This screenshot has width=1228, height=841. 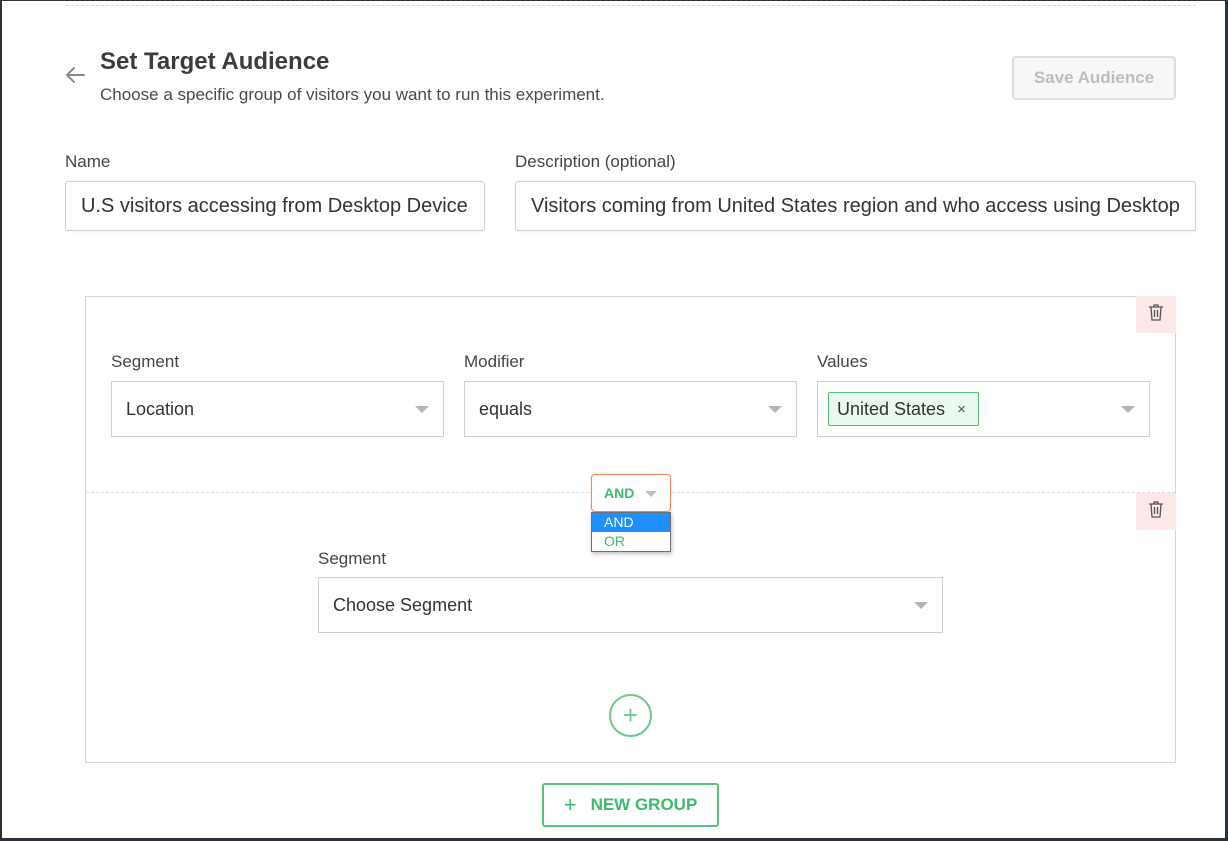 What do you see at coordinates (630, 605) in the screenshot?
I see `segment-select: Choose Segment` at bounding box center [630, 605].